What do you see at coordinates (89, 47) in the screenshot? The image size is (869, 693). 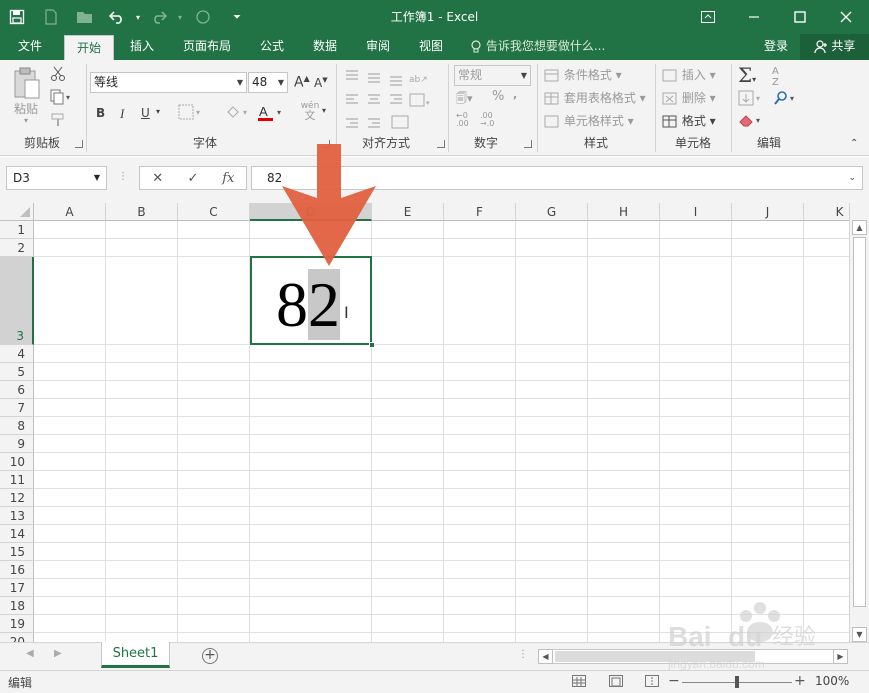 I see `tab-home: 开始` at bounding box center [89, 47].